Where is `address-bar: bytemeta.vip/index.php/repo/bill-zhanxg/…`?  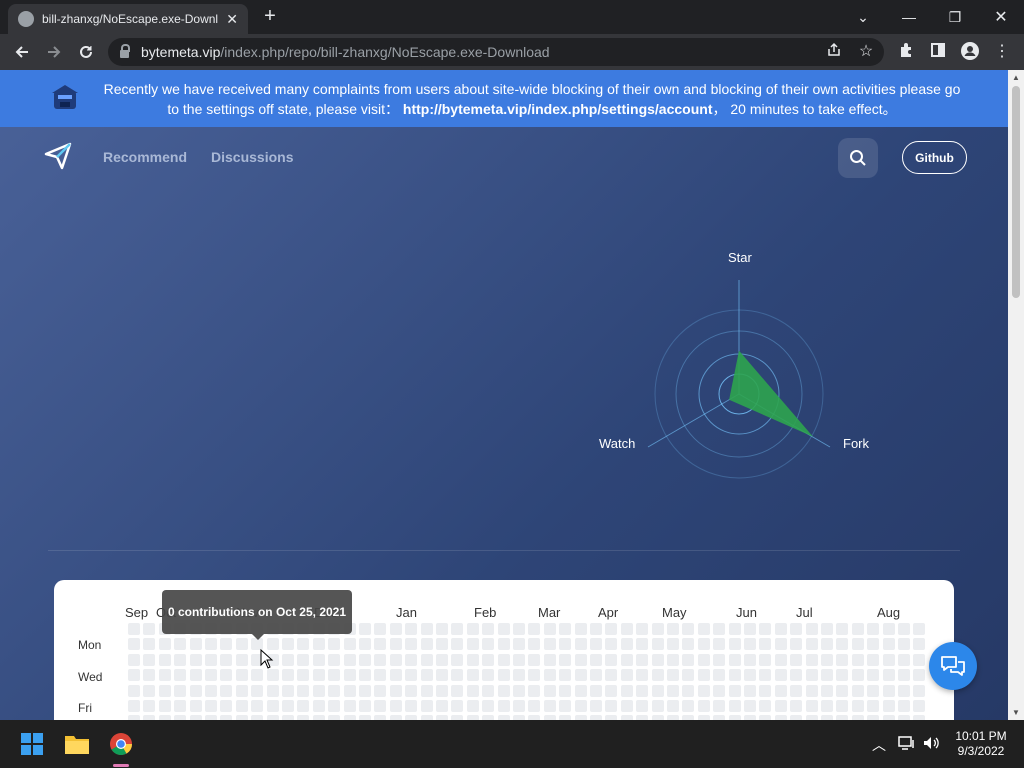 address-bar: bytemeta.vip/index.php/repo/bill-zhanxg/… is located at coordinates (496, 52).